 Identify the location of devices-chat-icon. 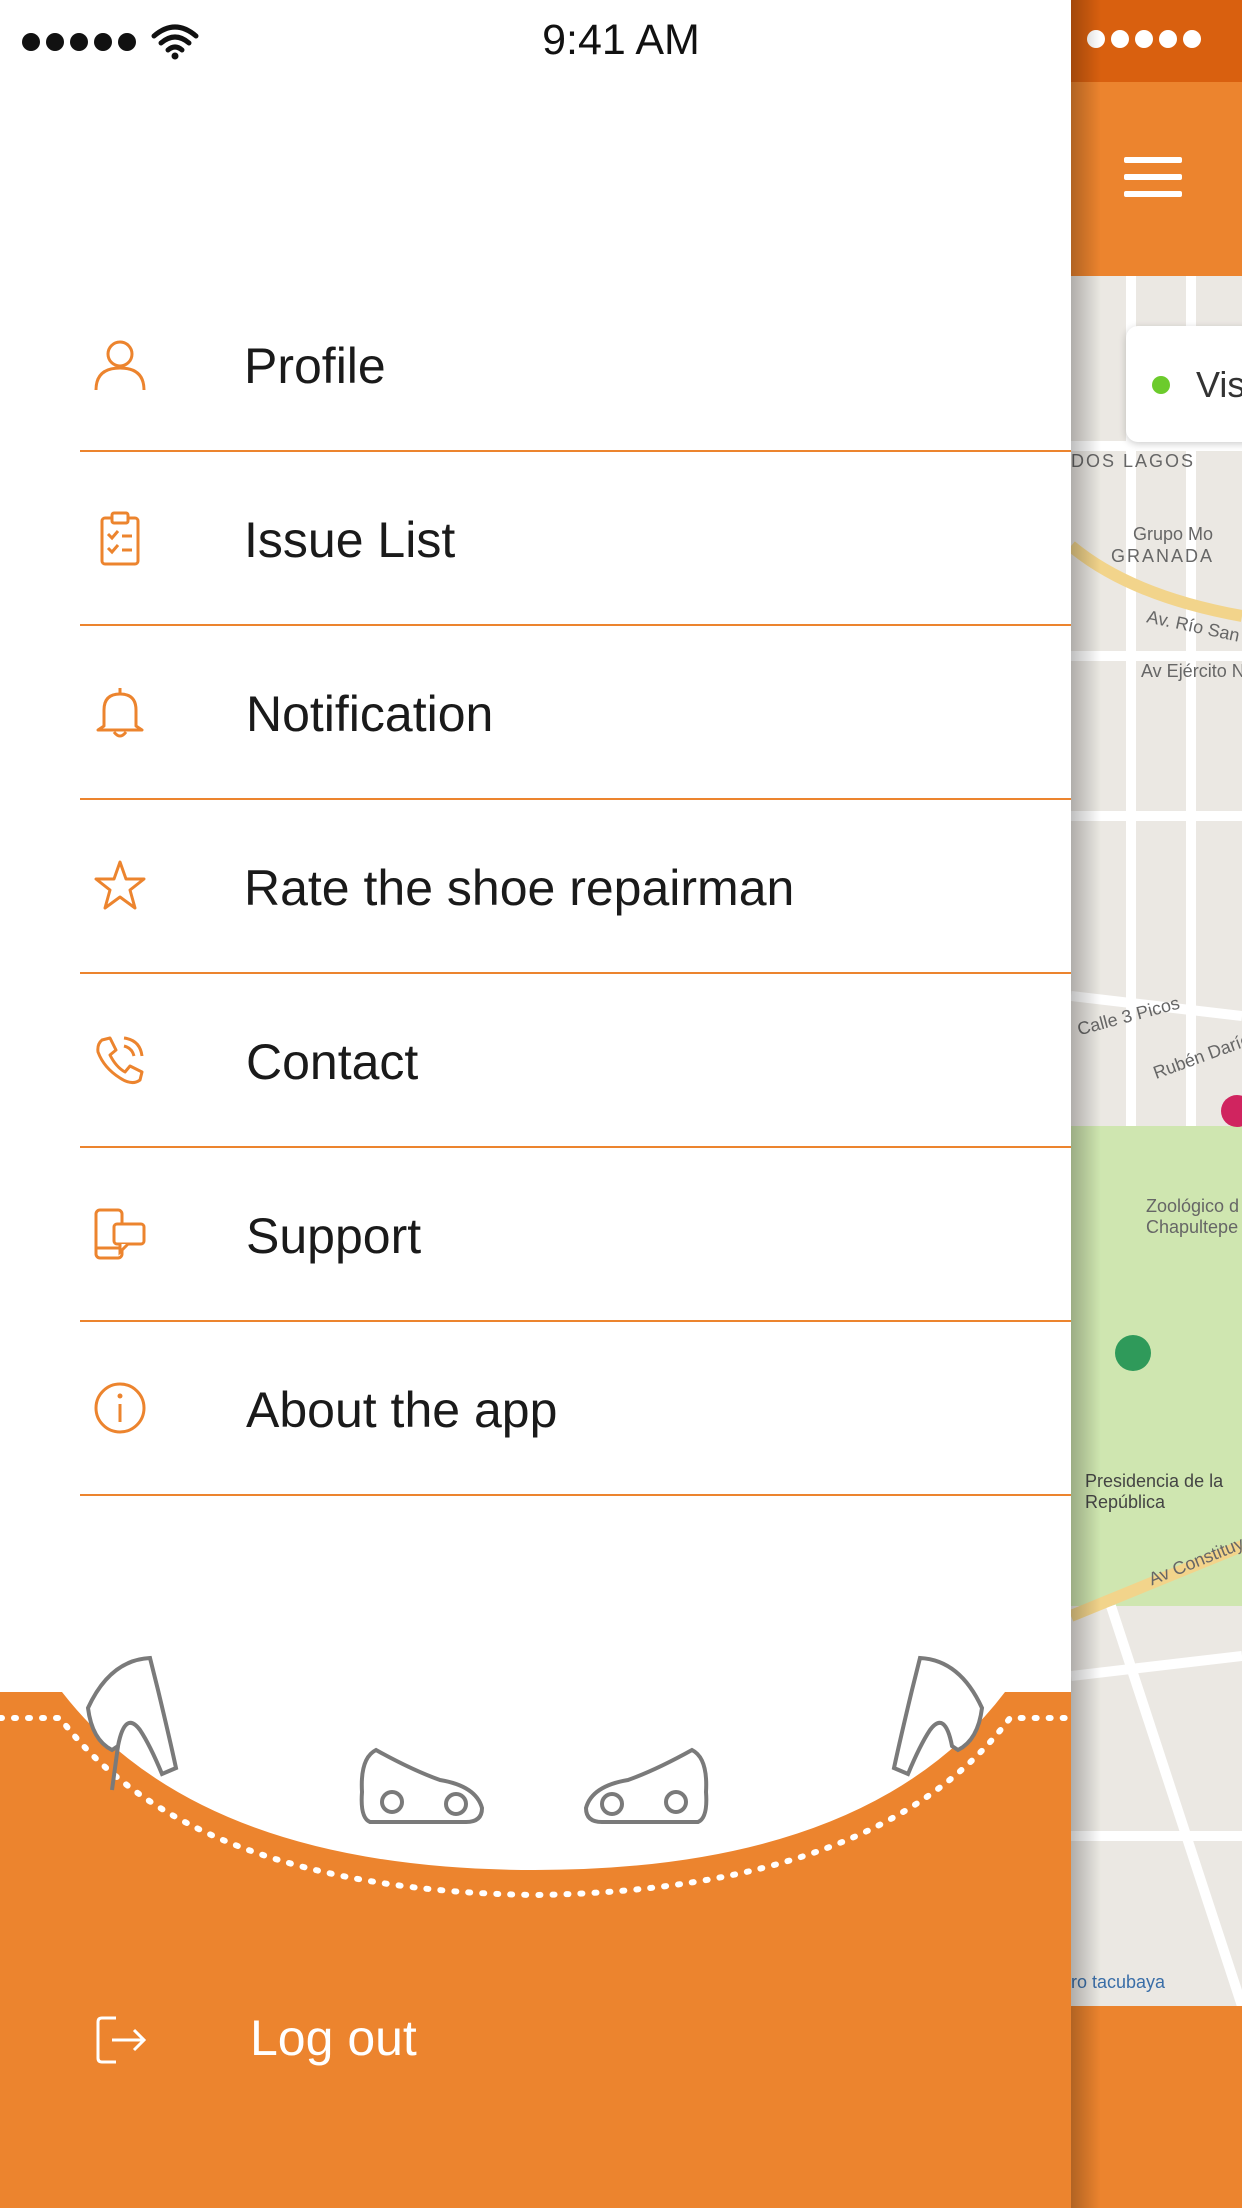
(120, 1234).